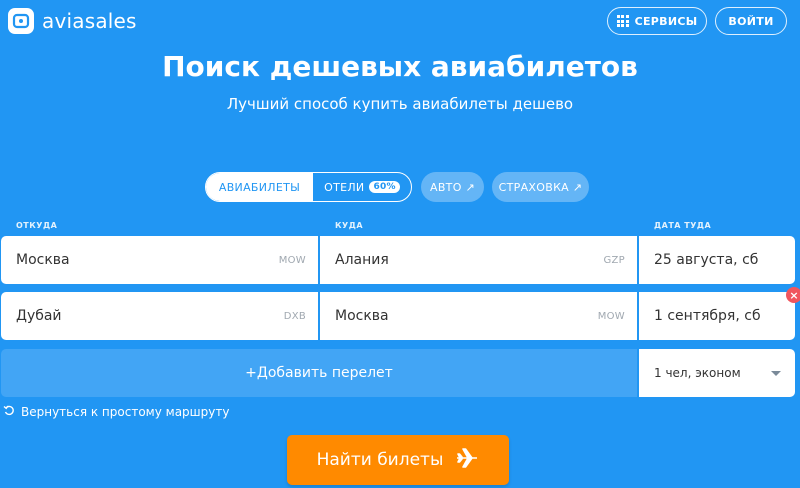 Image resolution: width=800 pixels, height=488 pixels. What do you see at coordinates (159, 260) in the screenshot?
I see `origin-field: Москва MOW` at bounding box center [159, 260].